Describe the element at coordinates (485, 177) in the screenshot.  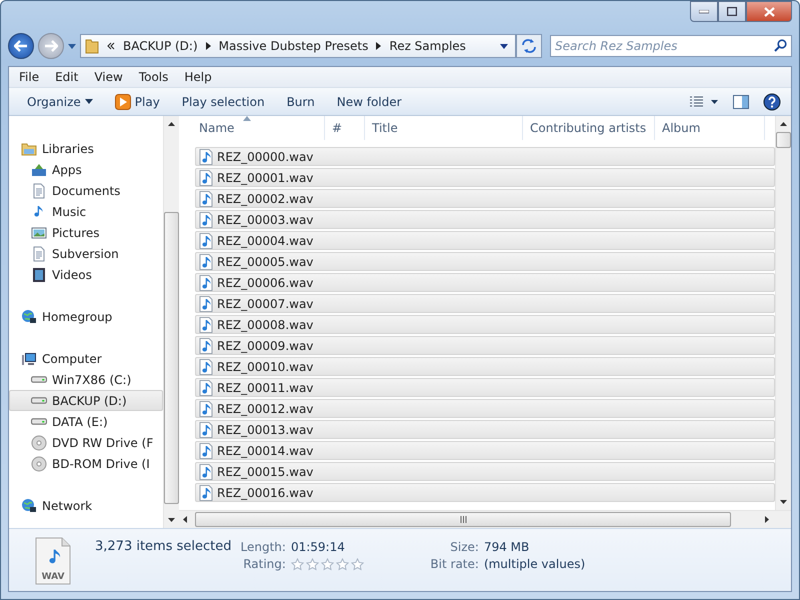
I see `file-row: REZ_00001.wav` at that location.